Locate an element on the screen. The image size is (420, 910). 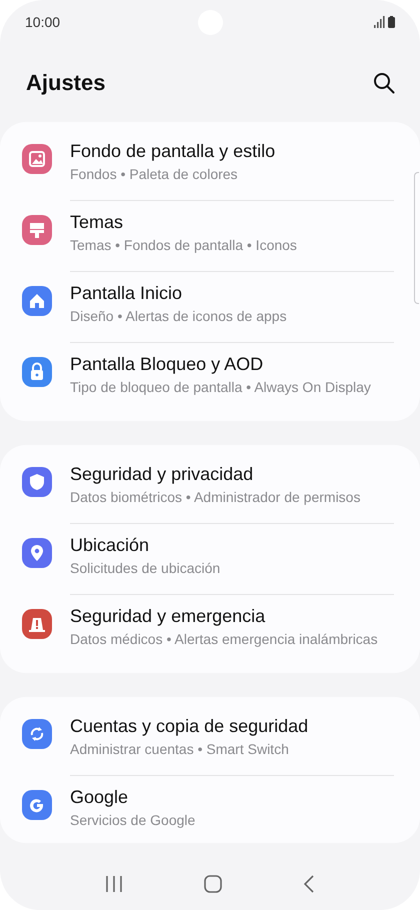
settings-item: Seguridad y emergencia Datos médicos • Alertas emergencia inalámbricas is located at coordinates (210, 630).